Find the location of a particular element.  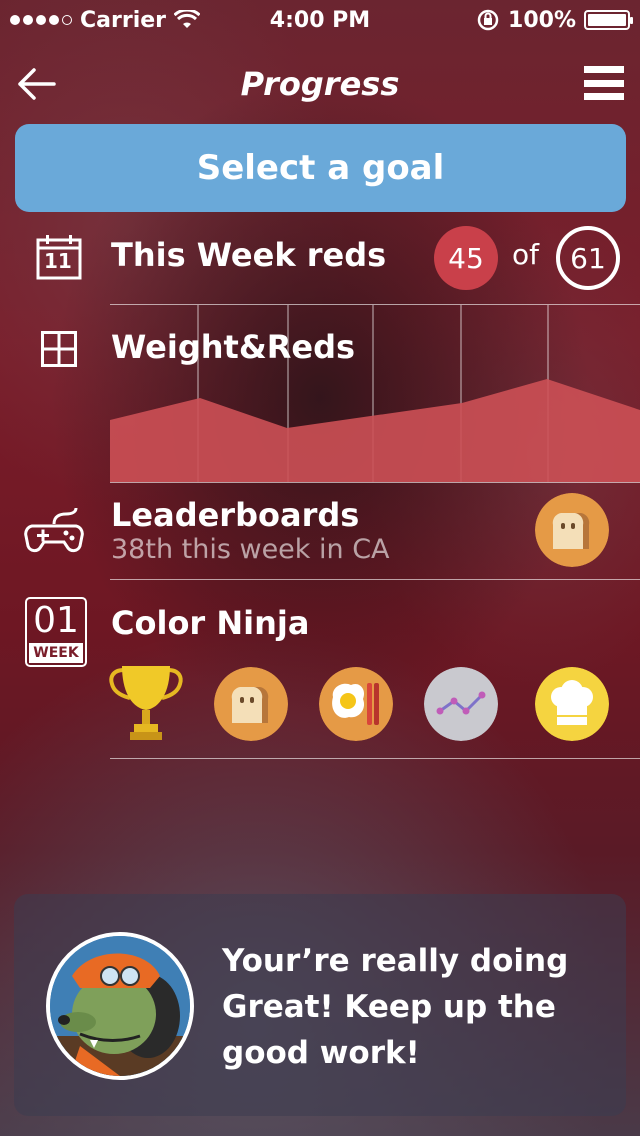

status-time: 4:00 PM is located at coordinates (320, 20).